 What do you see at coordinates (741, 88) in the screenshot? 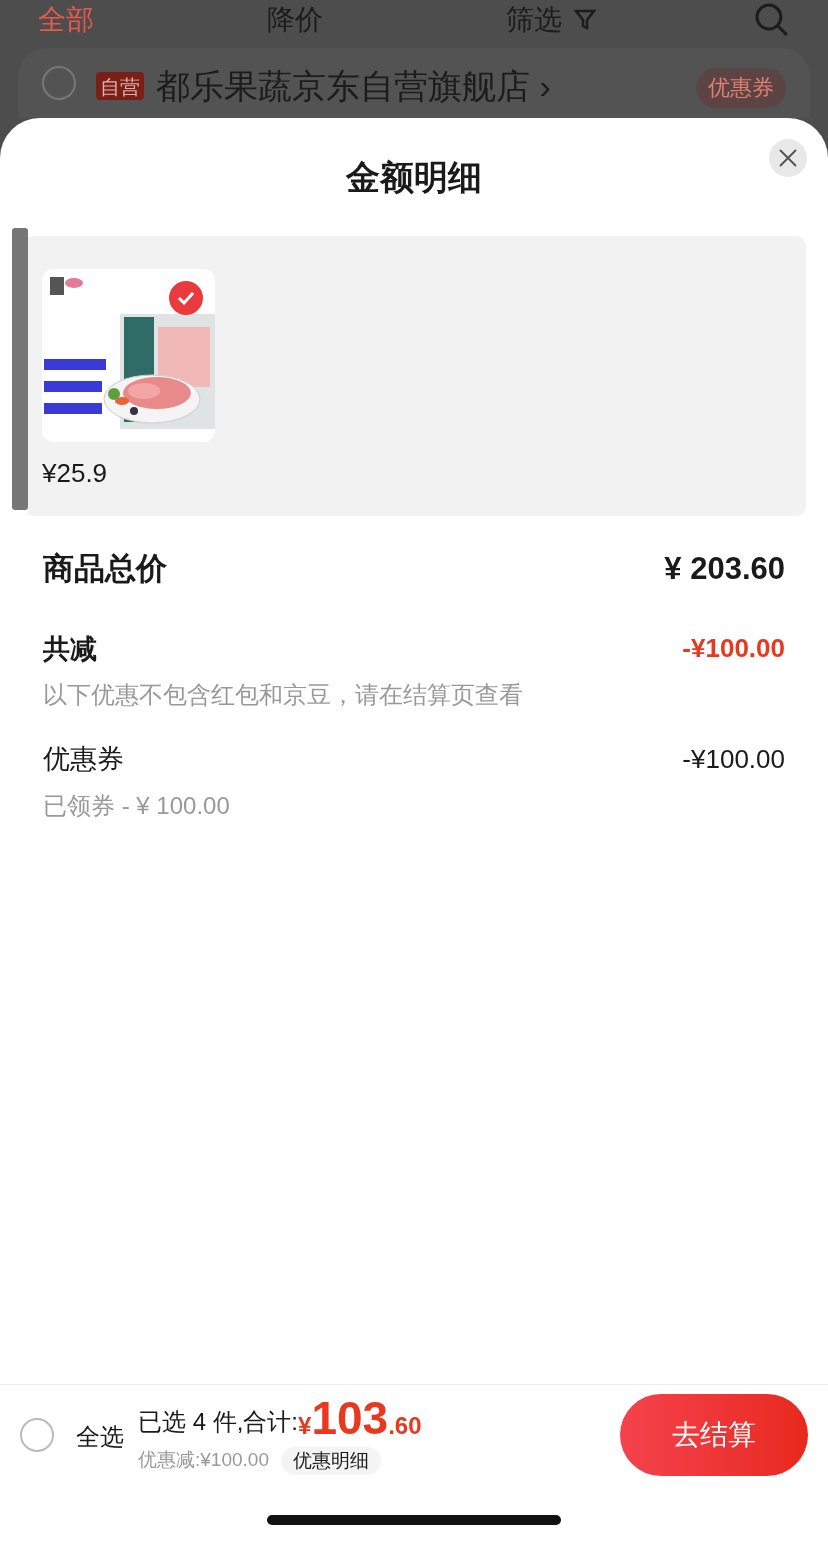
I see `coupon-tag: 优惠券` at bounding box center [741, 88].